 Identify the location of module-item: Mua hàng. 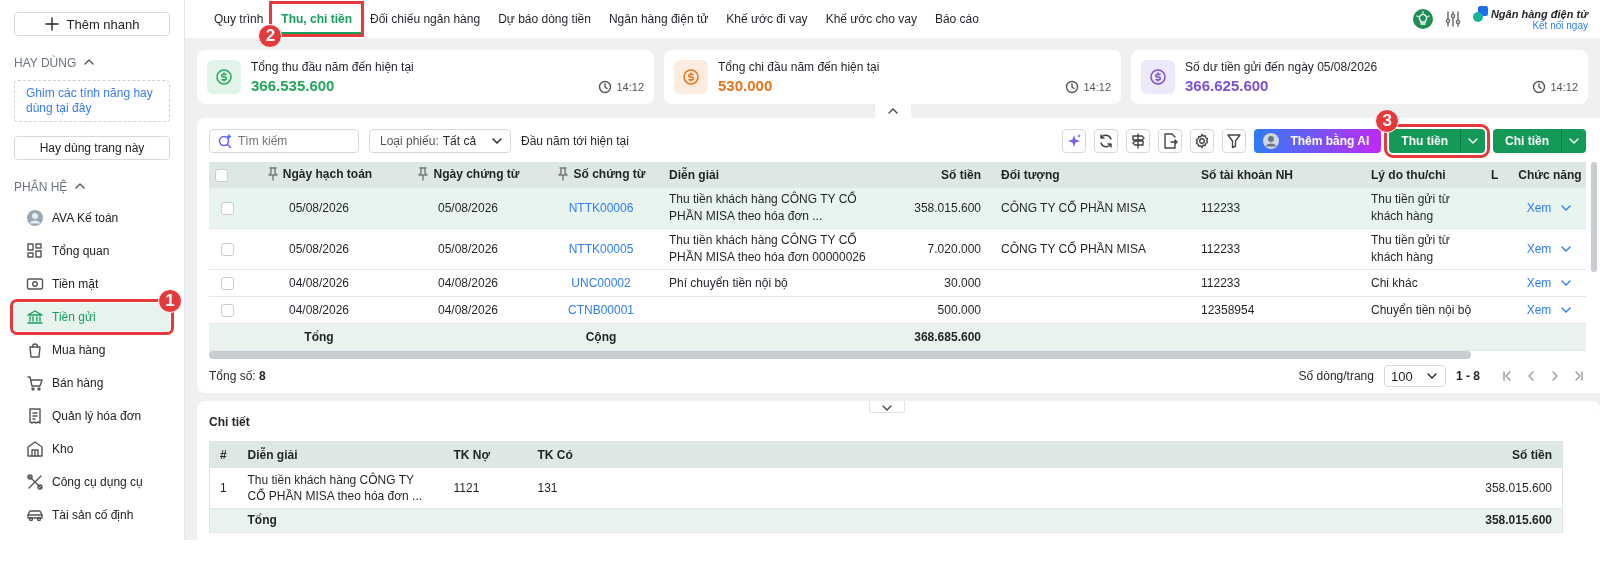
(92, 350).